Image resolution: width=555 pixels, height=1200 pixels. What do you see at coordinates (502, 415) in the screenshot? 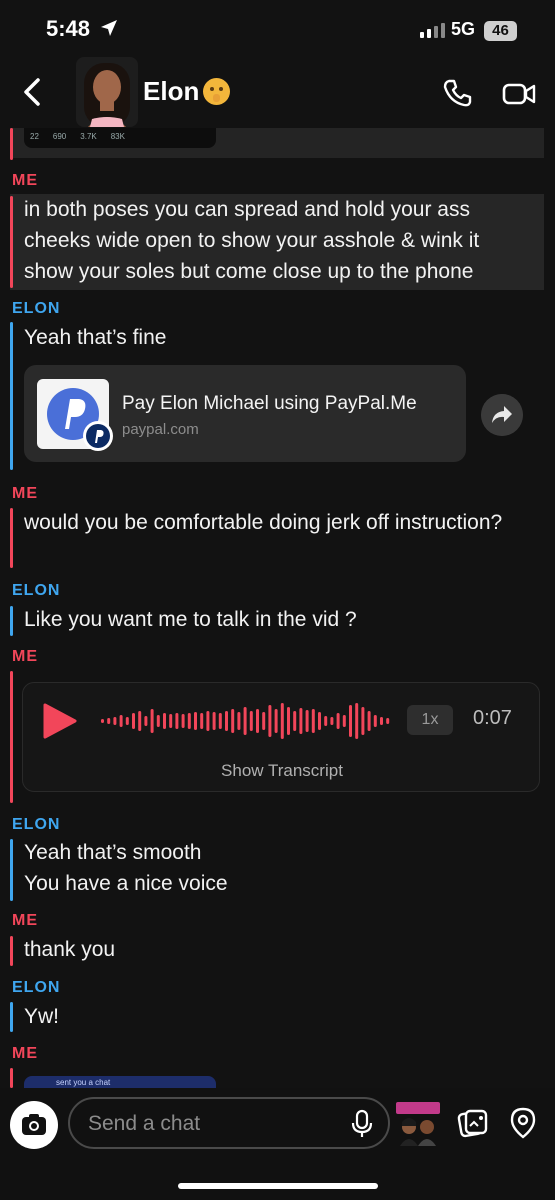
I see `share-arrow-icon` at bounding box center [502, 415].